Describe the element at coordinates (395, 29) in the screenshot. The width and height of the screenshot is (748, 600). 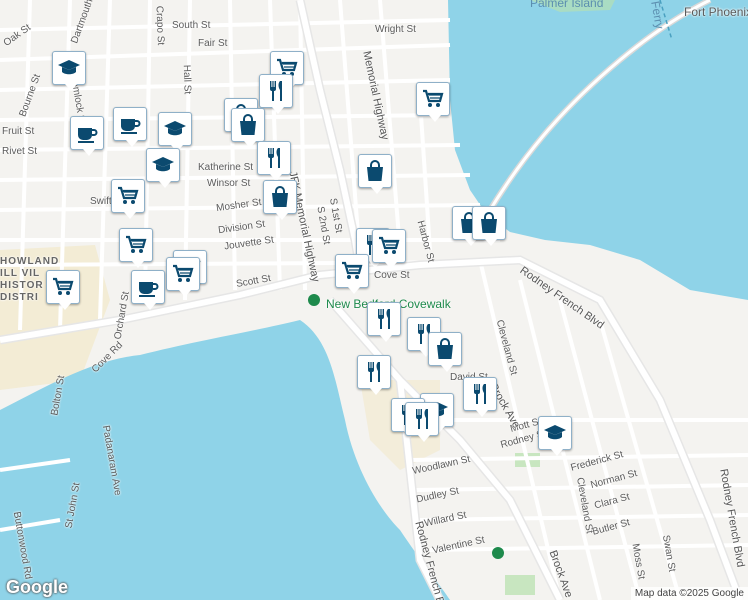
I see `street-label: Wright St` at that location.